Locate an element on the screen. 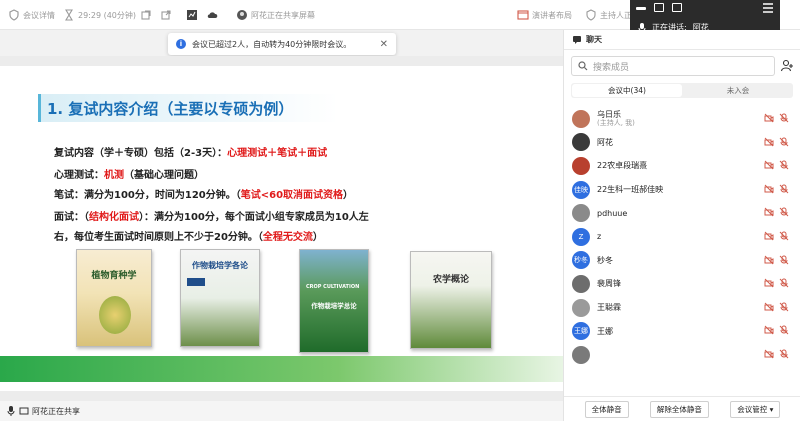 This screenshot has height=421, width=800. meeting-controls-button: 会议管控 ▾ is located at coordinates (755, 409).